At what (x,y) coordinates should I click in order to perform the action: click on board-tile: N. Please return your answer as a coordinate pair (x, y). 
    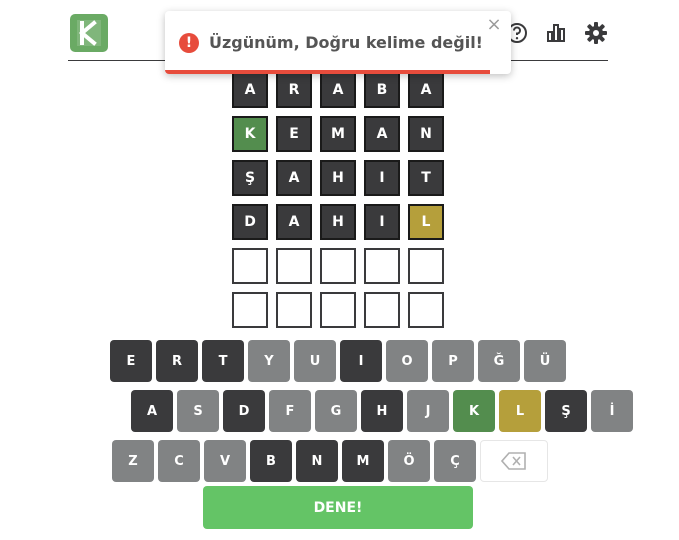
    Looking at the image, I should click on (426, 134).